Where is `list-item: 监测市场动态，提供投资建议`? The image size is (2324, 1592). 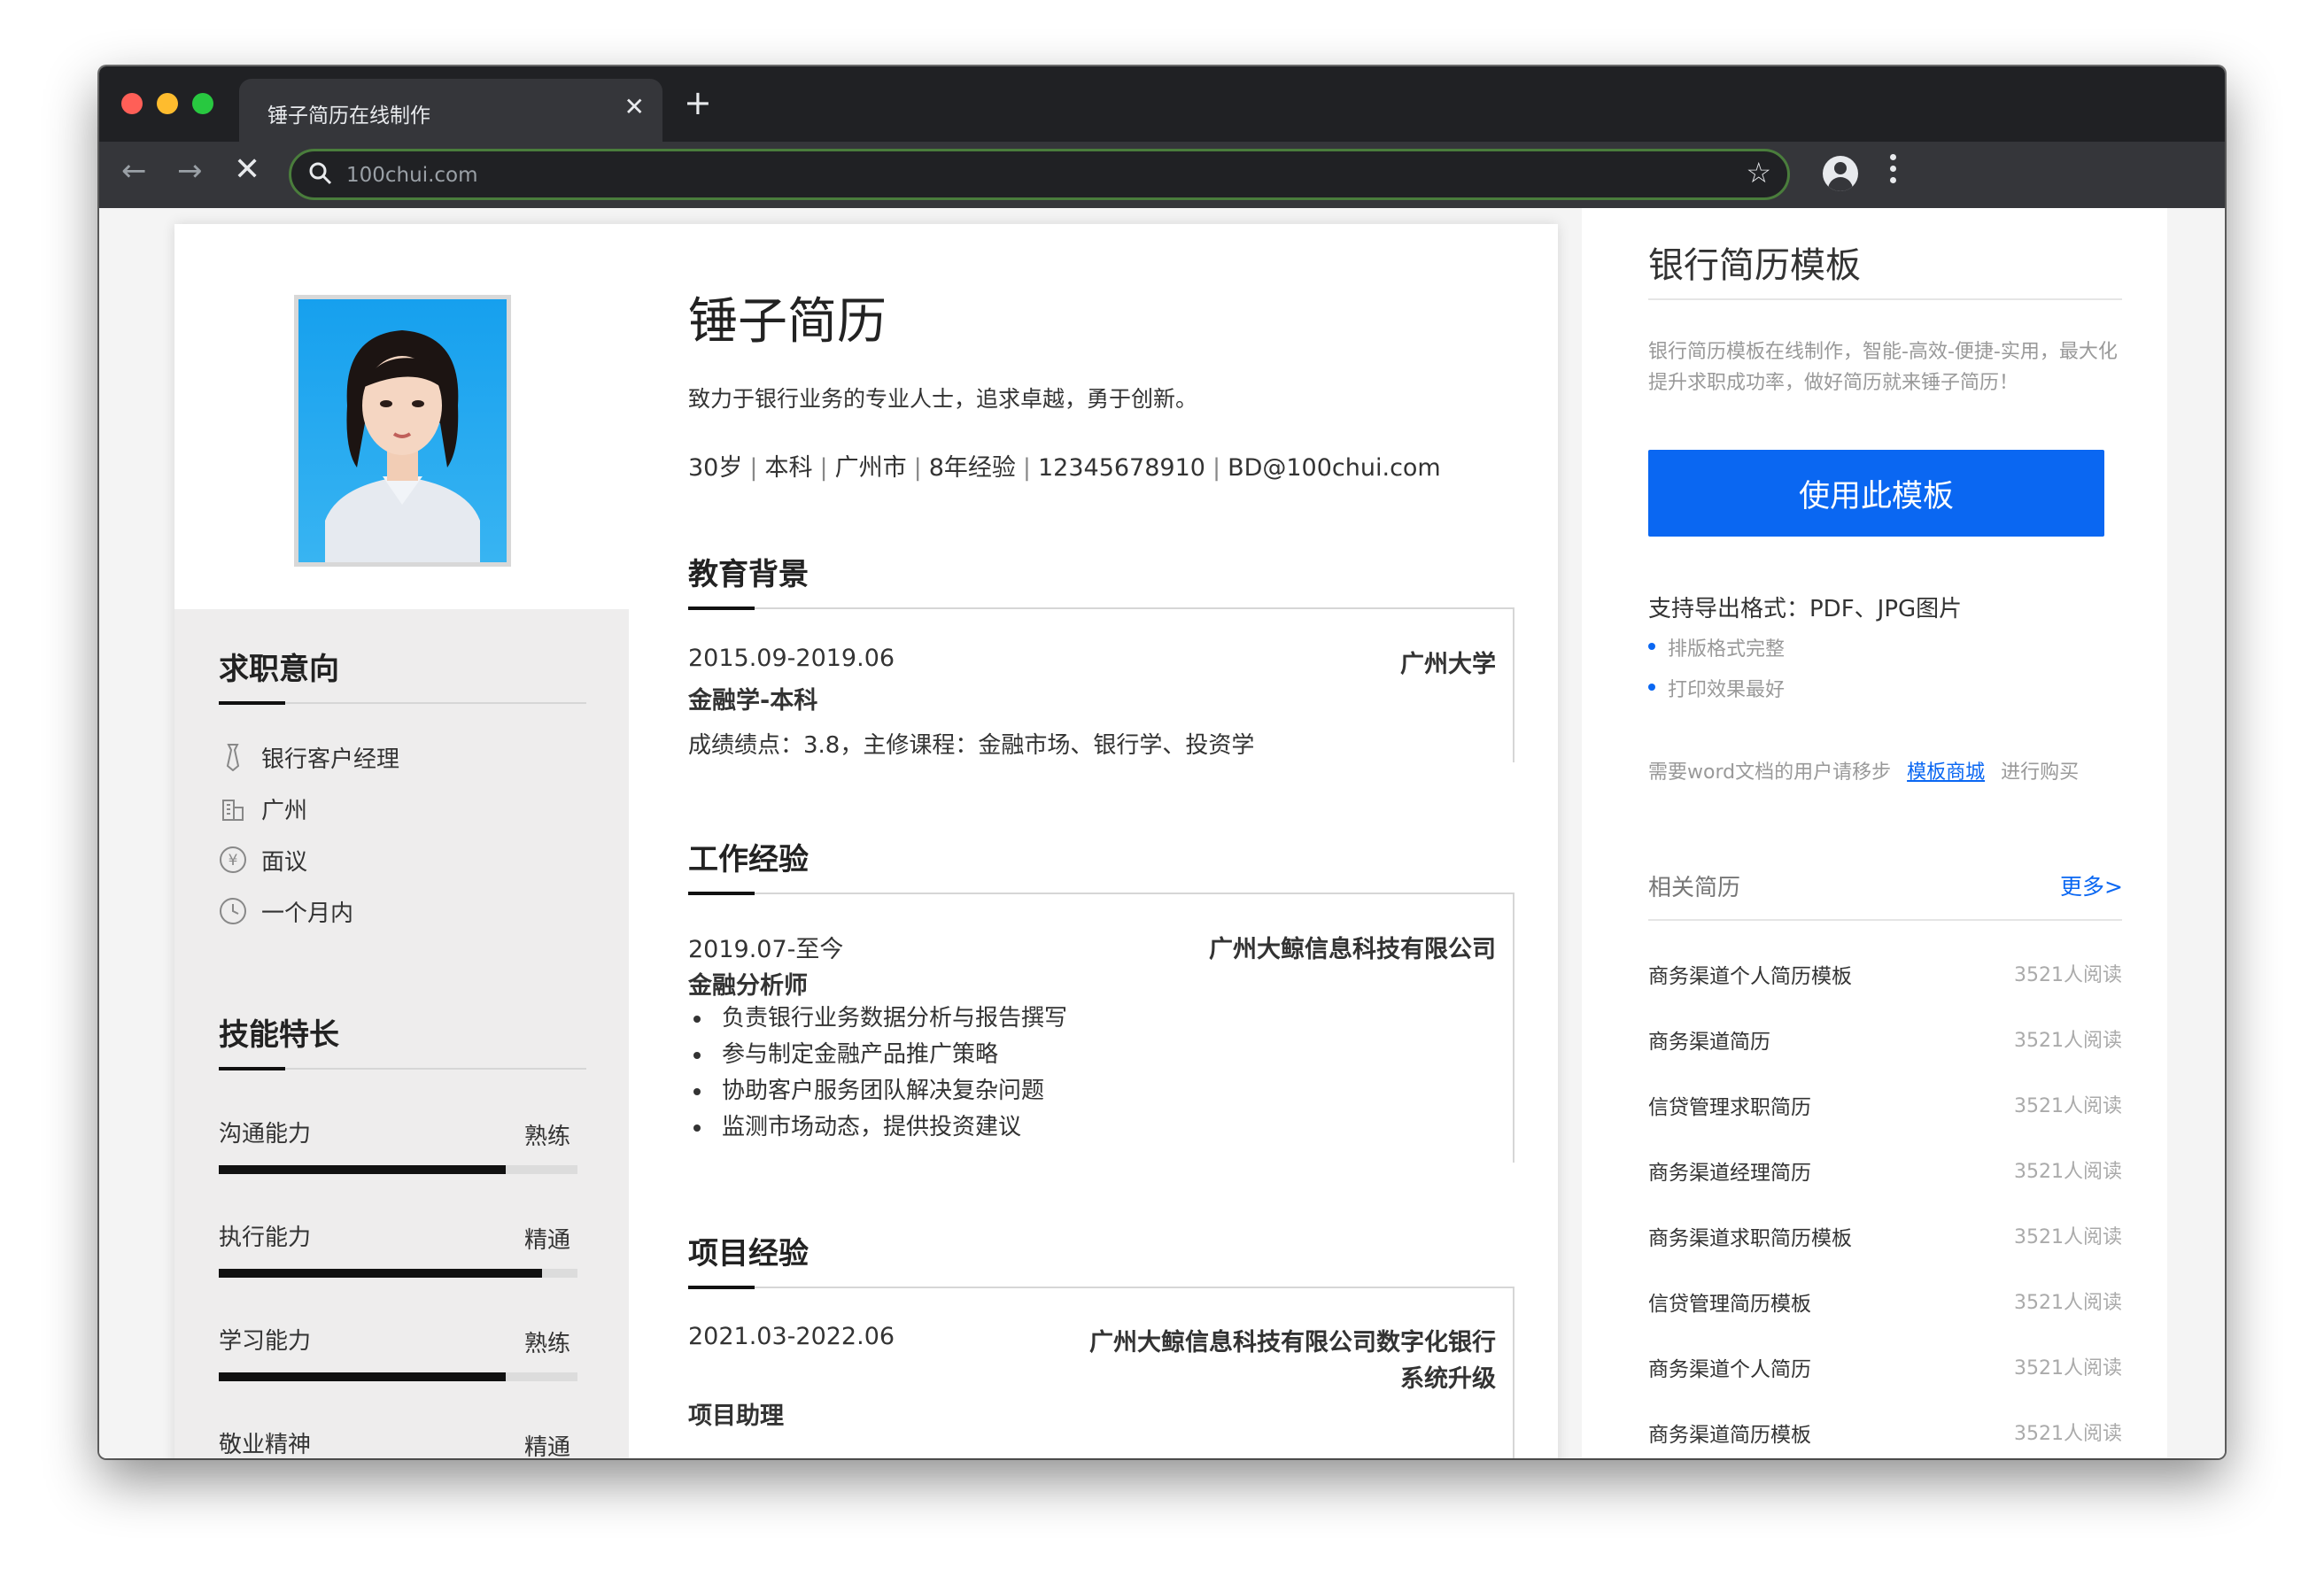 list-item: 监测市场动态，提供投资建议 is located at coordinates (877, 1127).